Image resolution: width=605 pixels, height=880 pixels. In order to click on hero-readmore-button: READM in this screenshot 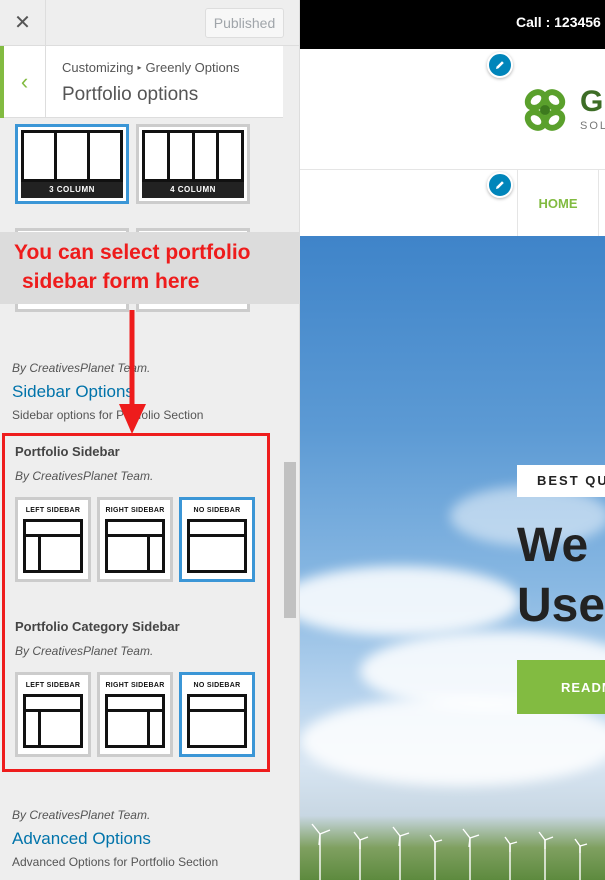, I will do `click(561, 687)`.